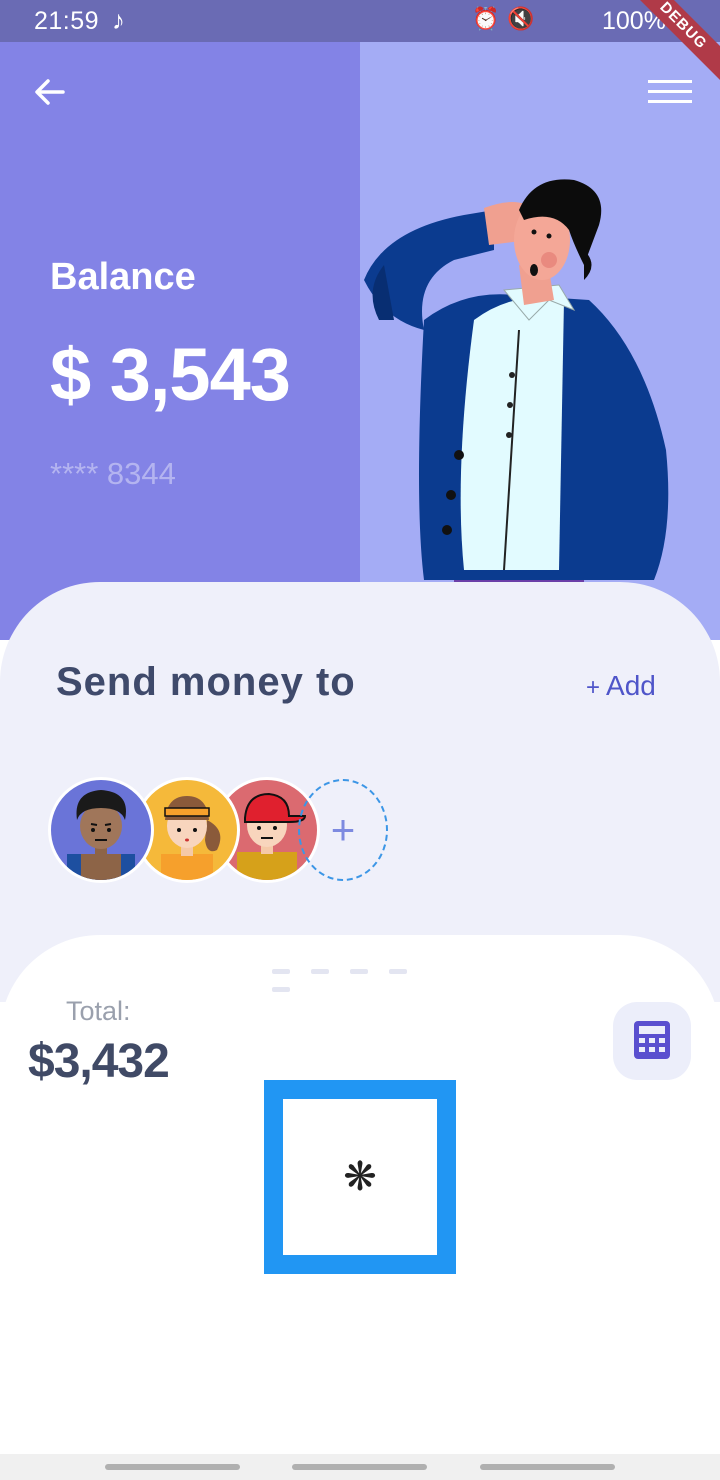  I want to click on avatar-man-curly-icon, so click(101, 835).